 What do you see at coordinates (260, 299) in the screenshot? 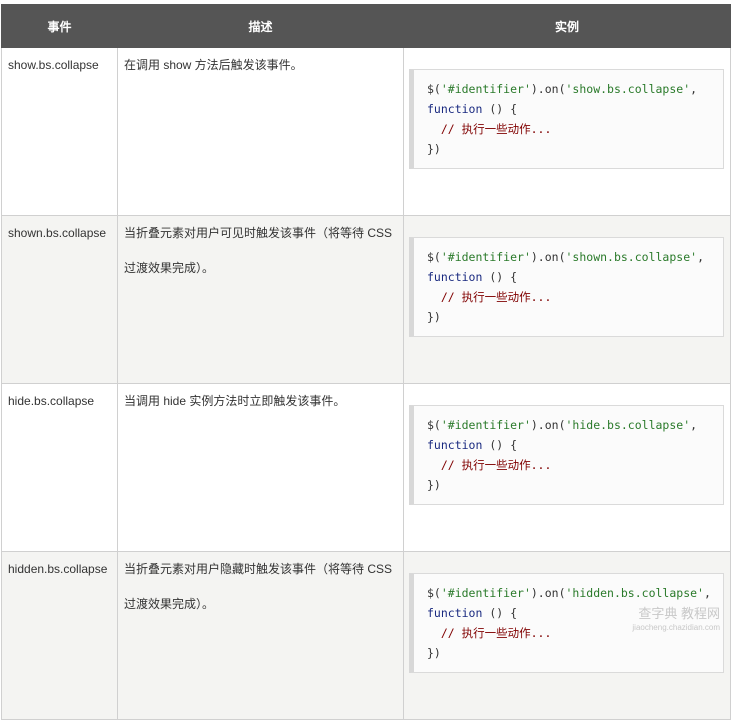
I see `event-description: 当折叠元素对用户可见时触发该事件（将等待 CSS 过渡效果完成）。` at bounding box center [260, 299].